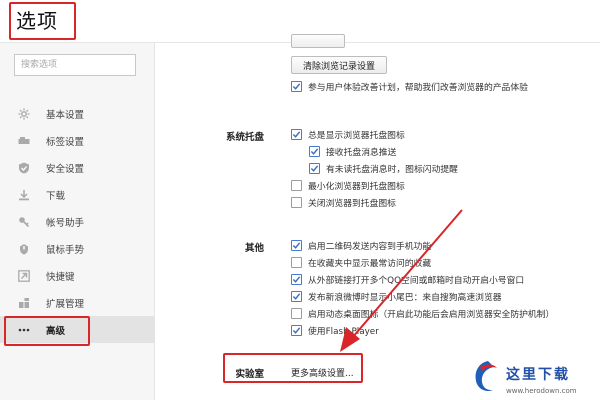 The height and width of the screenshot is (400, 600). What do you see at coordinates (24, 275) in the screenshot?
I see `shortcut-arrow-icon` at bounding box center [24, 275].